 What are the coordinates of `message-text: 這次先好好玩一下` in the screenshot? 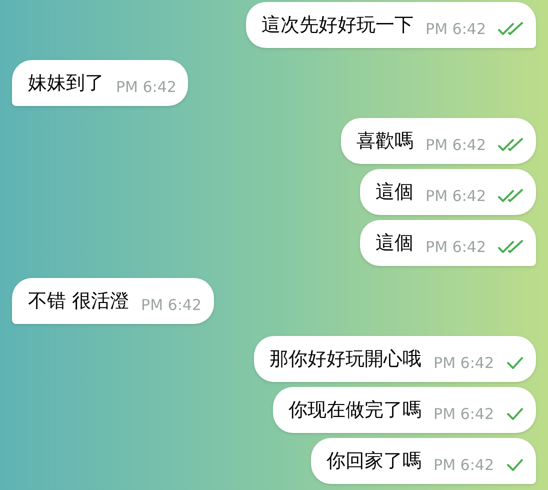 It's located at (338, 25).